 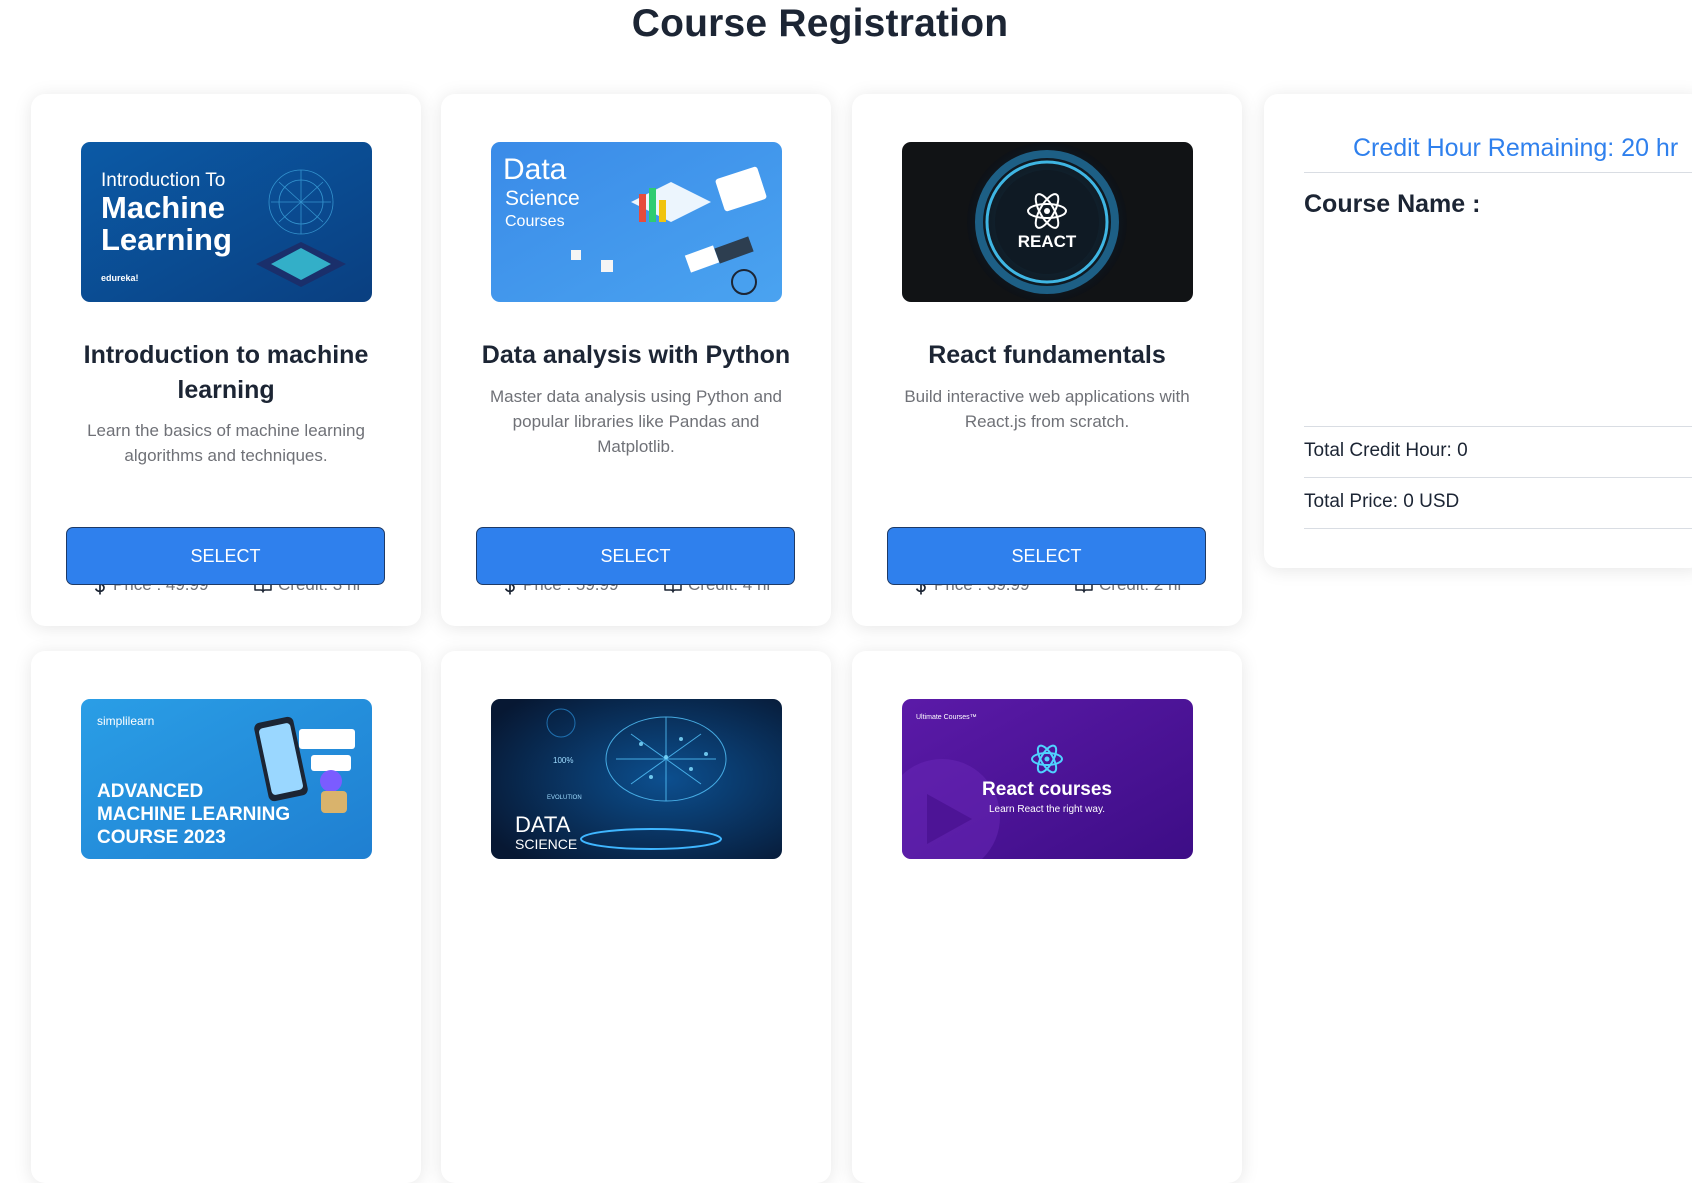 I want to click on ds2-evolution: EVOLUTION, so click(x=564, y=798).